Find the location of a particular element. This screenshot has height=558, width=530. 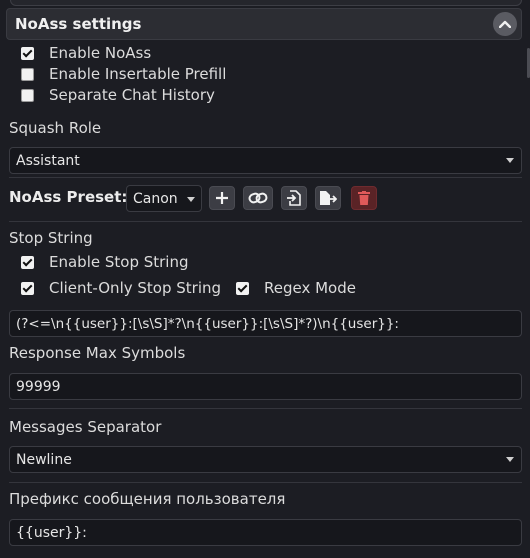

export-icon is located at coordinates (328, 198).